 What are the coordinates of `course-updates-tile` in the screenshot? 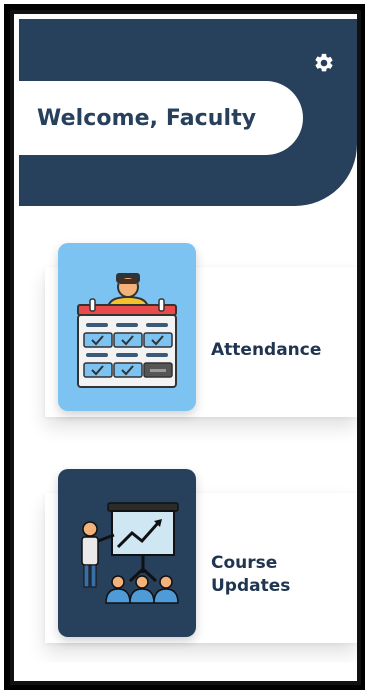 It's located at (127, 553).